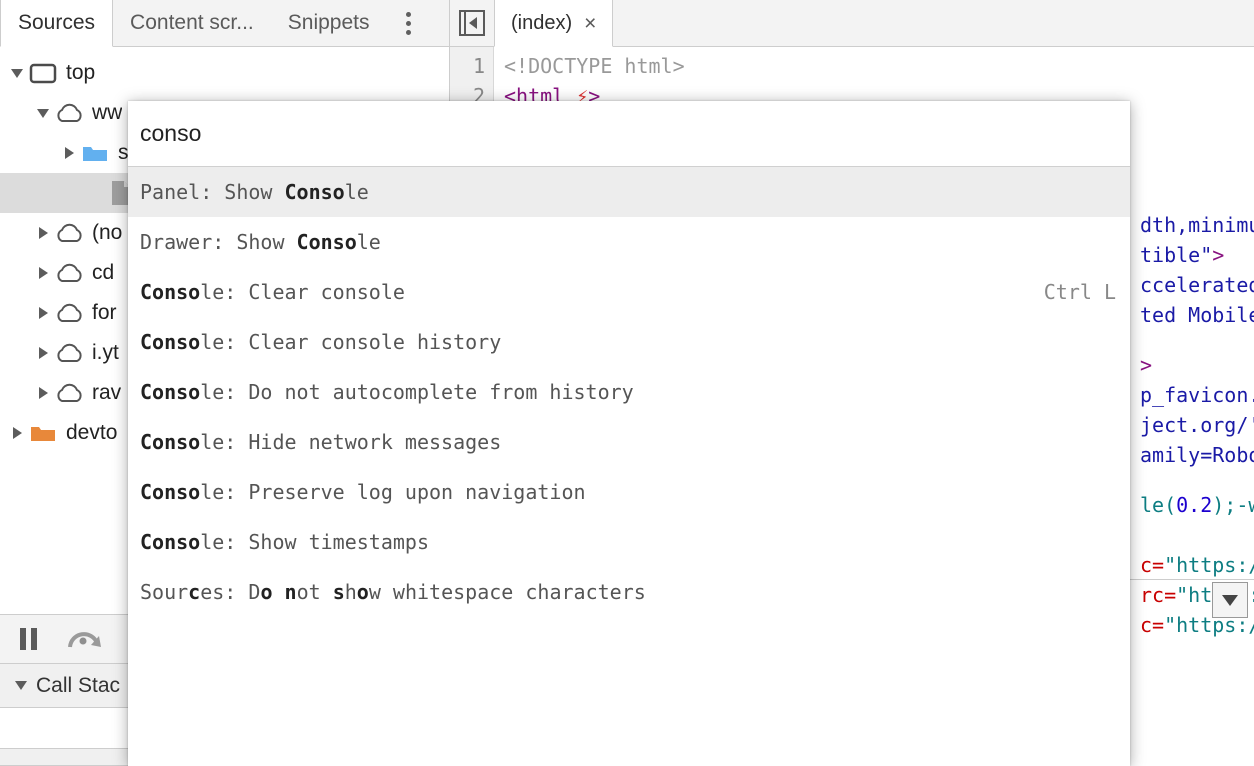 The image size is (1254, 766). What do you see at coordinates (320, 342) in the screenshot?
I see `command-palette-item-label: Console: Clear console history` at bounding box center [320, 342].